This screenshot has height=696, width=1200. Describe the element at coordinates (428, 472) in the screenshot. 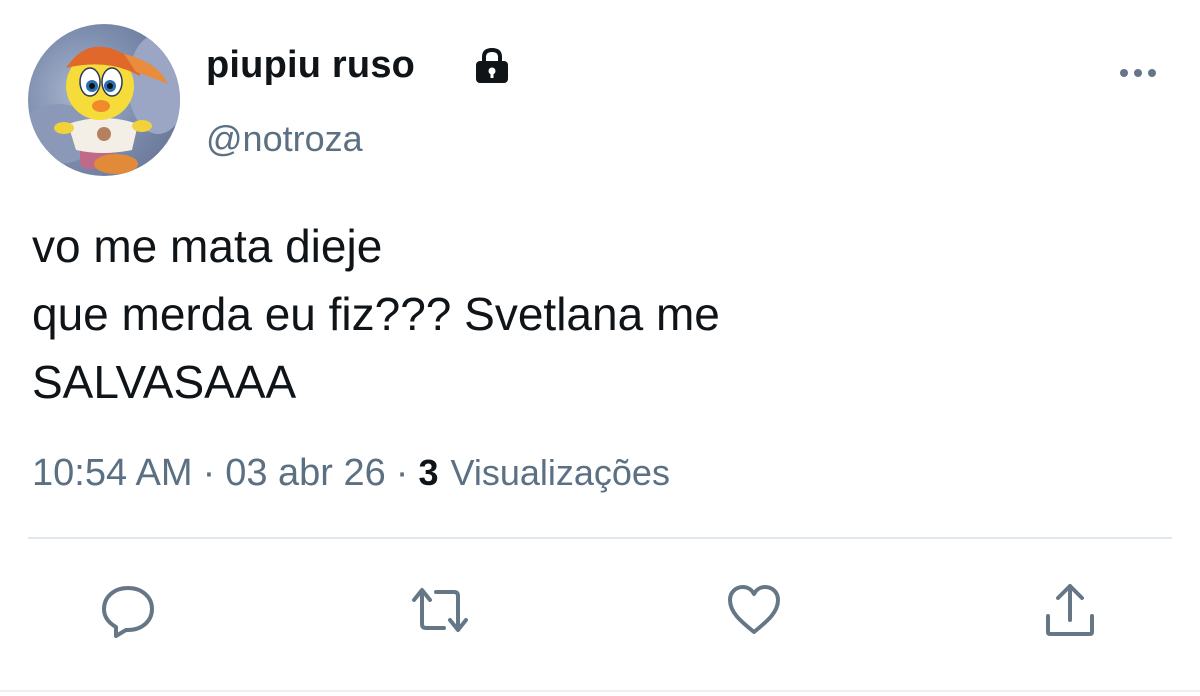

I see `views-count: 3` at that location.